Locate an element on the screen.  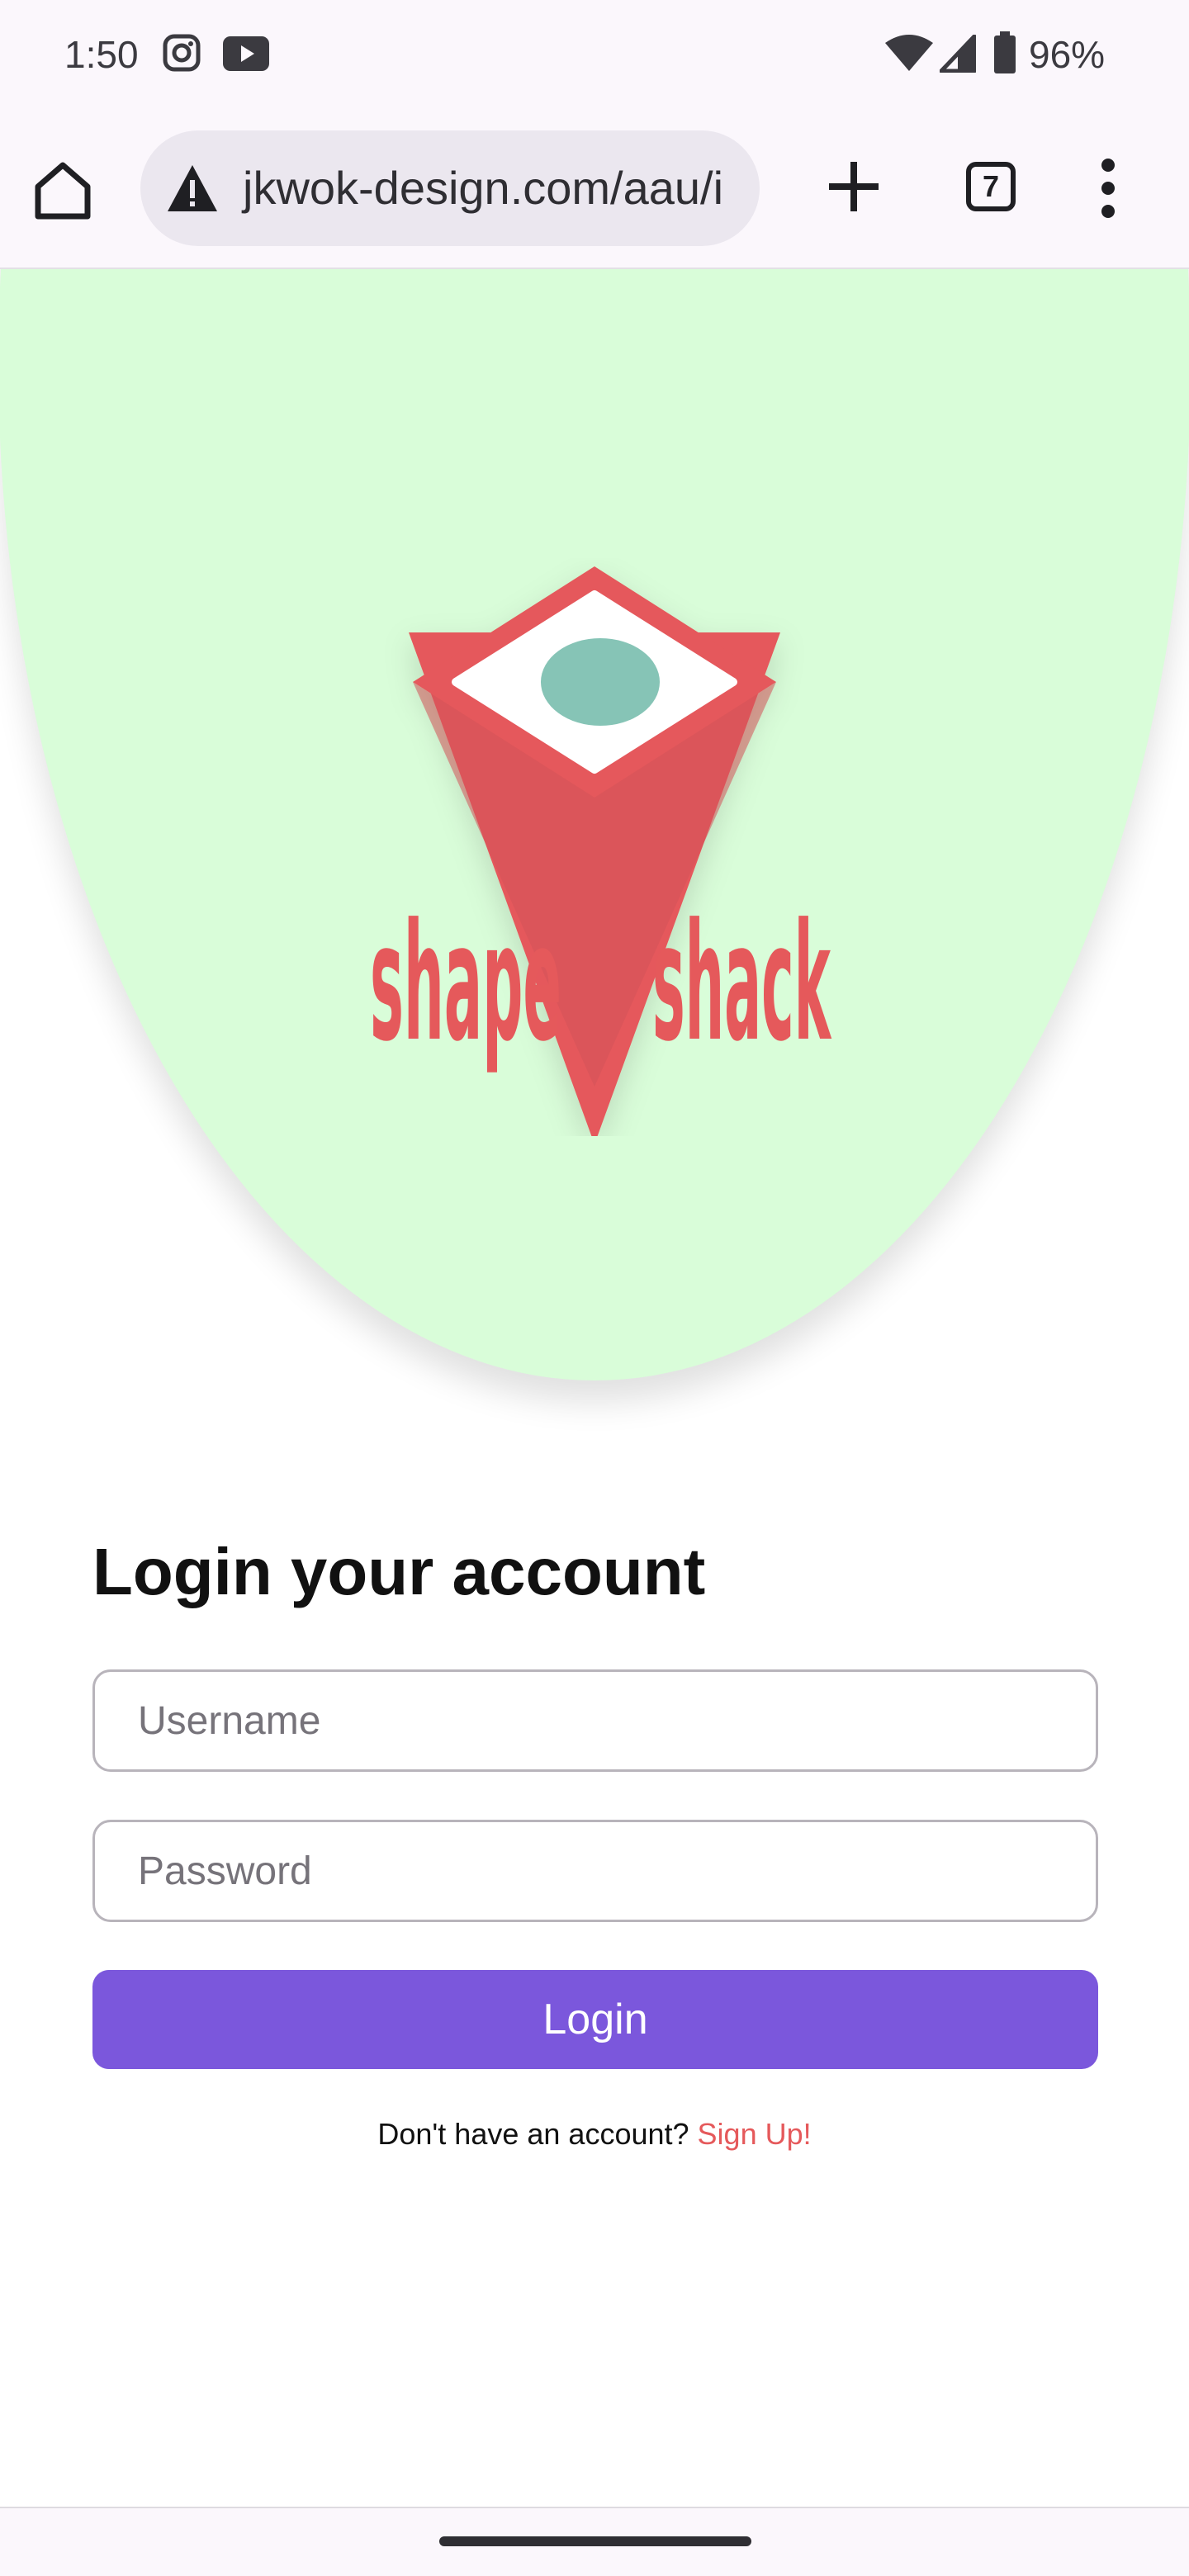
home-gesture-bar is located at coordinates (595, 2541).